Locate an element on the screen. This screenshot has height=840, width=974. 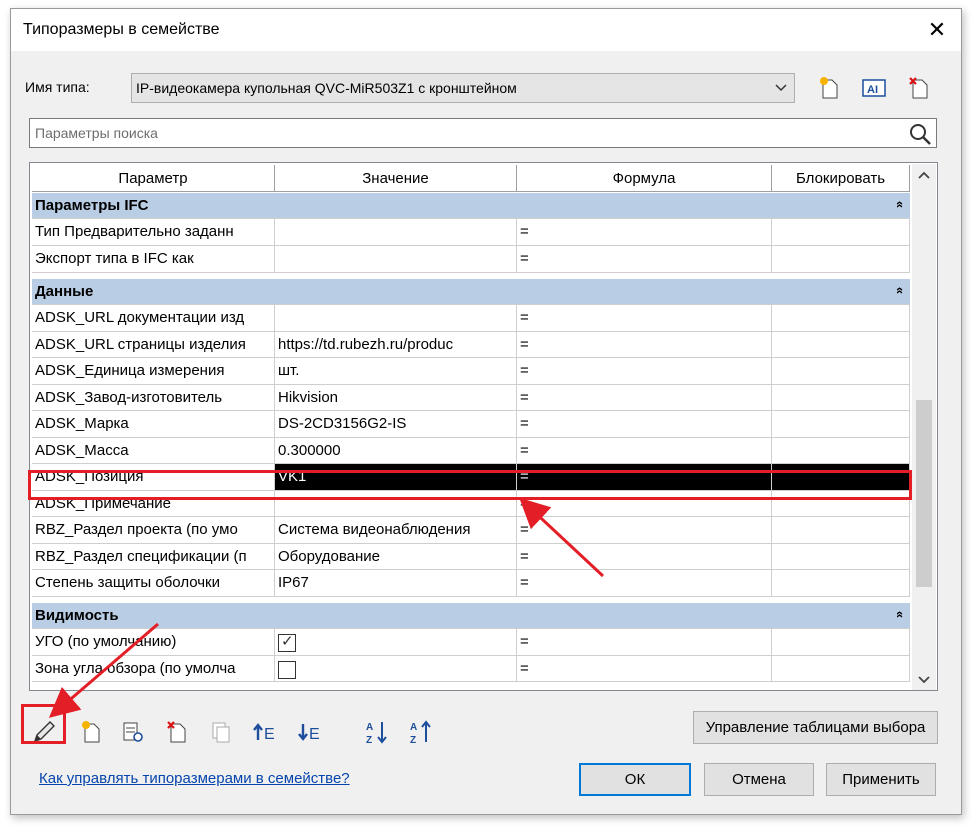
table-row: Экспорт типа в IFC как = is located at coordinates (471, 259).